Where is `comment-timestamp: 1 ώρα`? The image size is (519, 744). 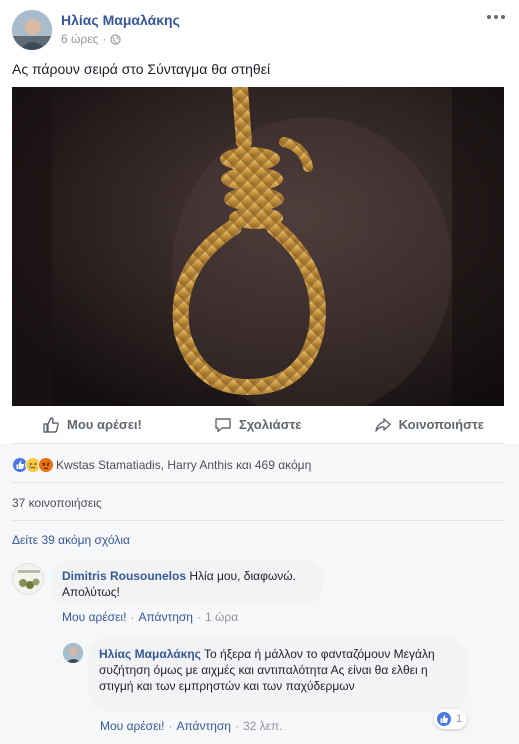
comment-timestamp: 1 ώρα is located at coordinates (221, 617).